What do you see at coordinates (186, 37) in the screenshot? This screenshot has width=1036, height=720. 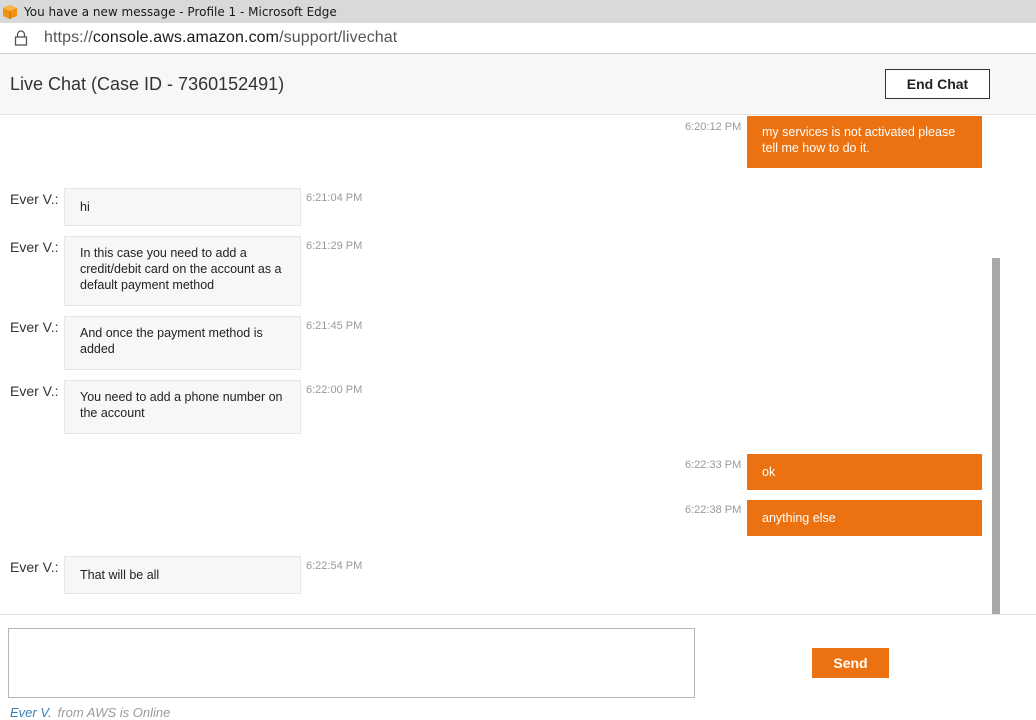 I see `url-host: console.aws.amazon.com` at bounding box center [186, 37].